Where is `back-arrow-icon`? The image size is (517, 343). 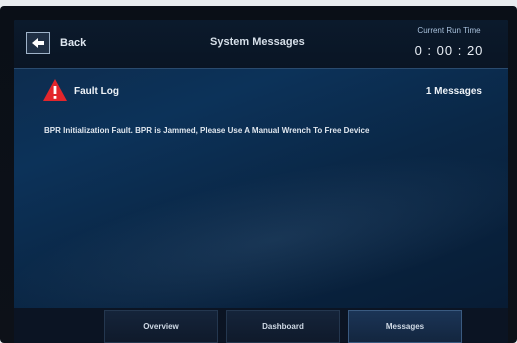 back-arrow-icon is located at coordinates (38, 43).